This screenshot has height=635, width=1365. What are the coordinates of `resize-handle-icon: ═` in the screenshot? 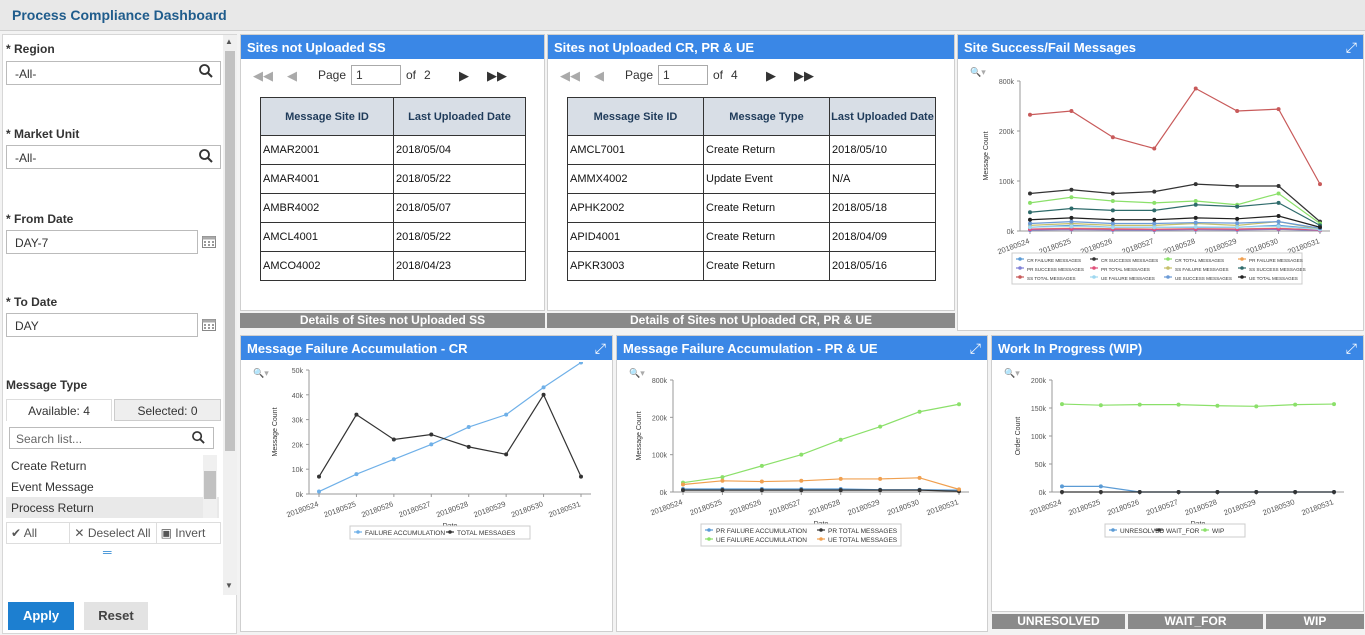 It's located at (107, 552).